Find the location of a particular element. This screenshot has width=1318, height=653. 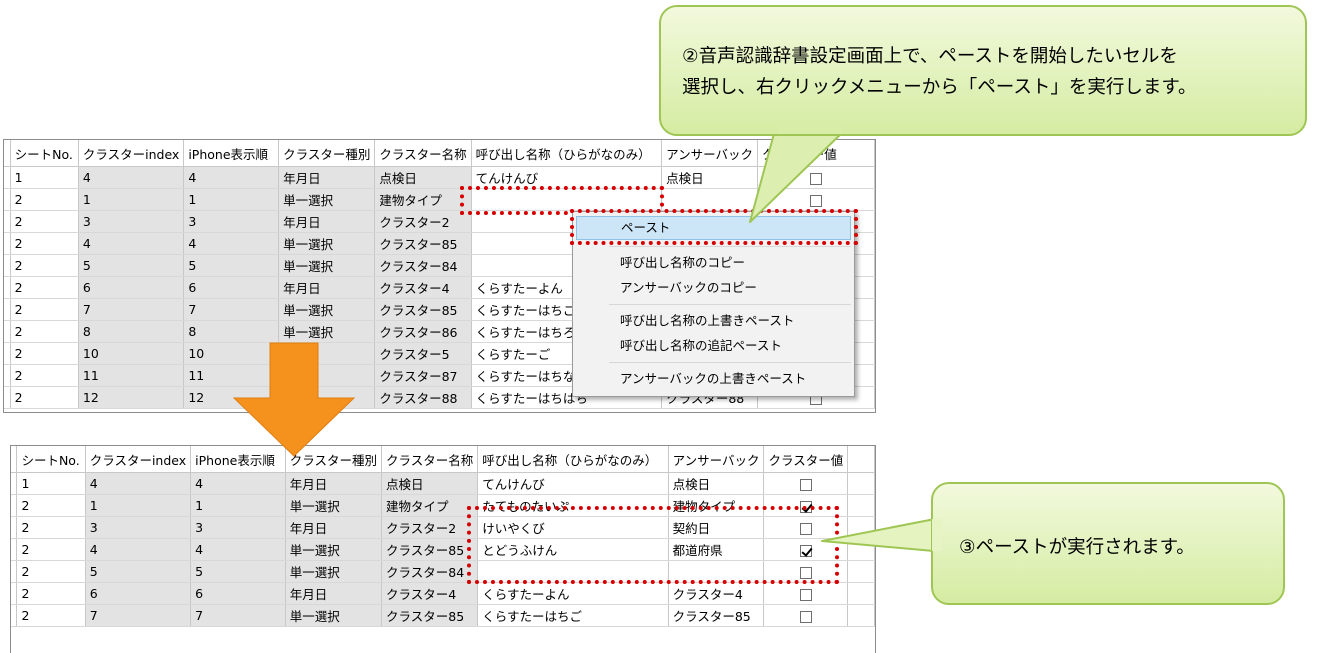

bottom-callout-joint is located at coordinates (937, 535).